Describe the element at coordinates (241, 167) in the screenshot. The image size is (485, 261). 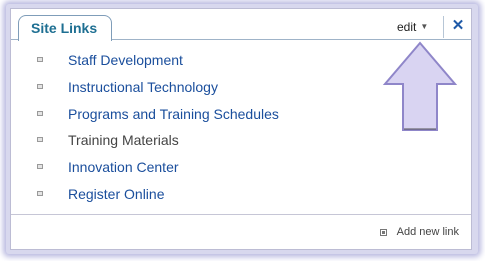
I see `list-item: Innovation Center` at that location.